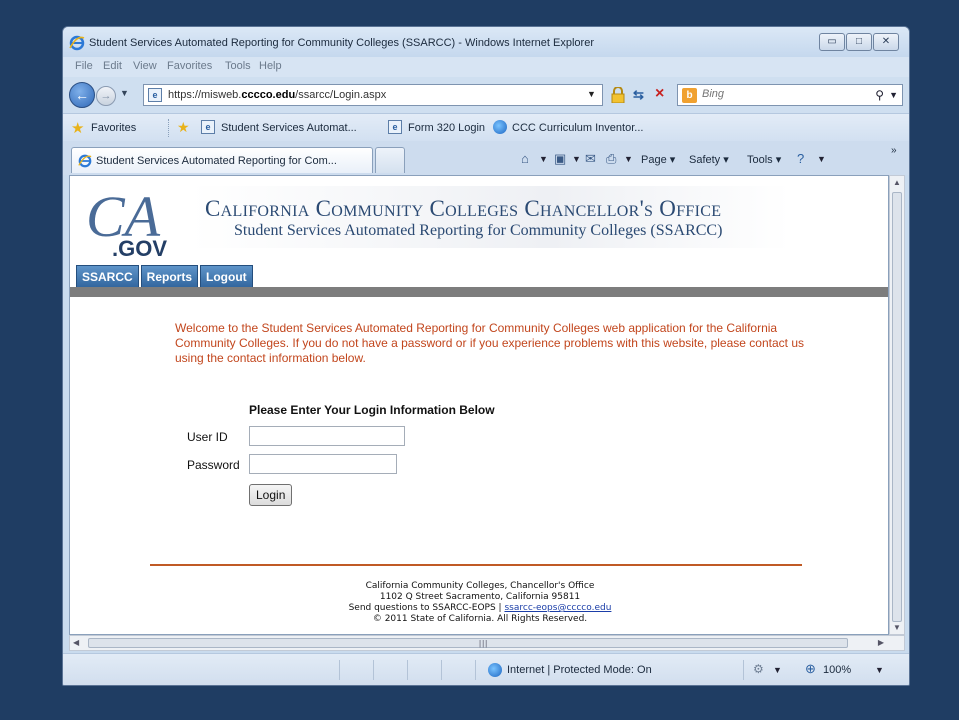 Image resolution: width=959 pixels, height=720 pixels. I want to click on menu-view: View, so click(145, 66).